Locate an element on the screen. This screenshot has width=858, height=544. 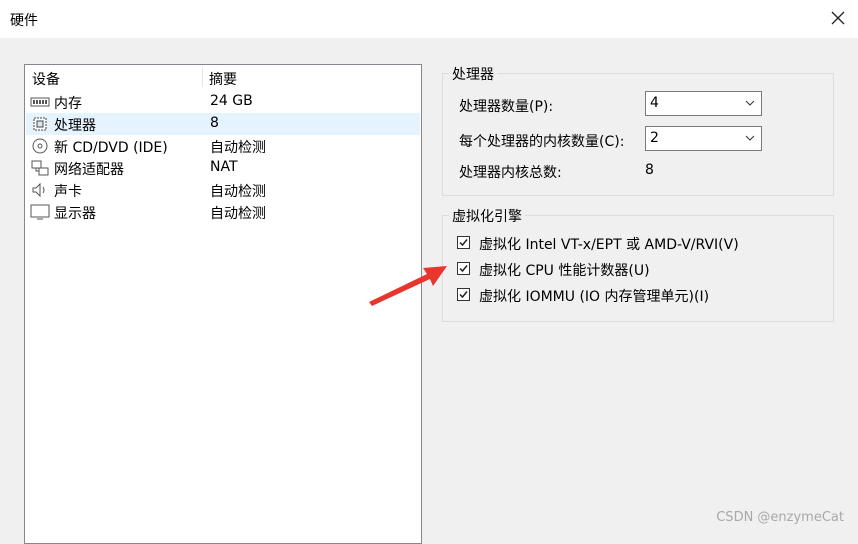
device-name: 处理器 is located at coordinates (75, 126).